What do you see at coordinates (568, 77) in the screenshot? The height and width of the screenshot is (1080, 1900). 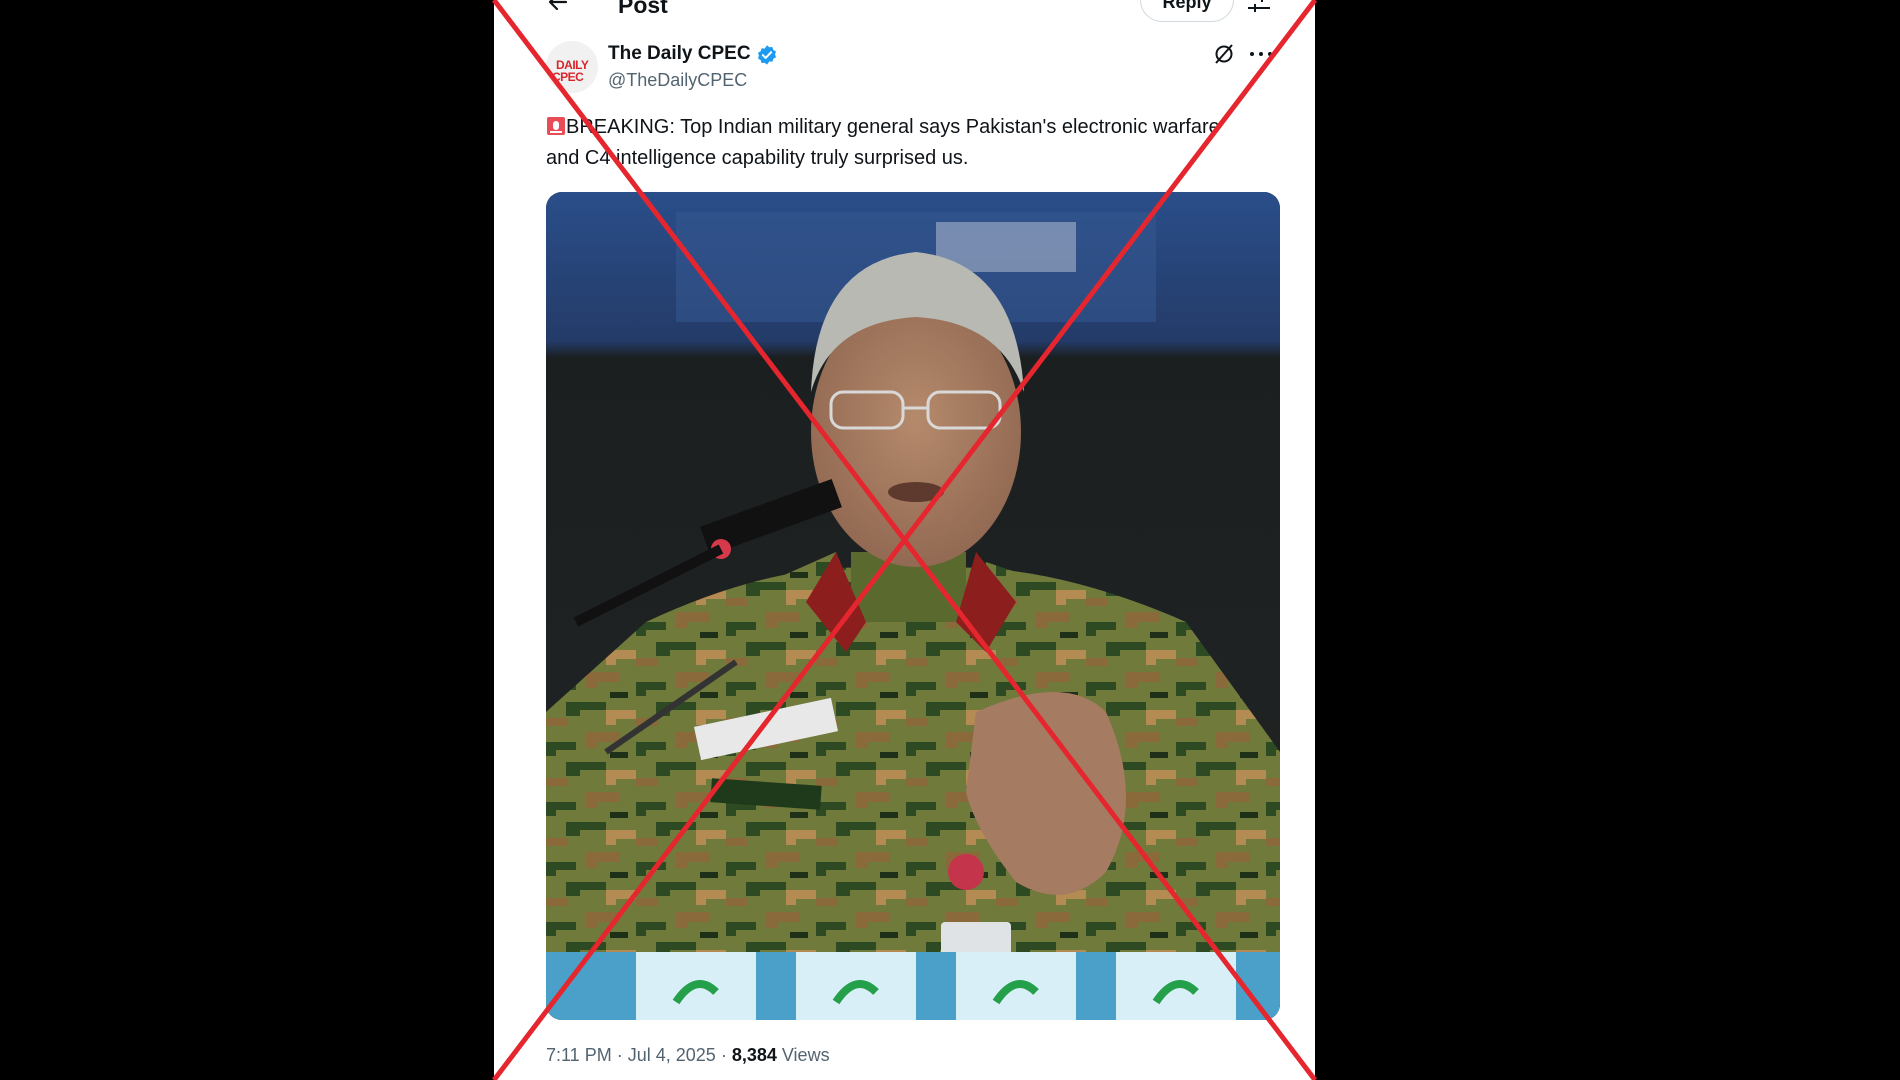 I see `avatar-logo-text: CPEC` at bounding box center [568, 77].